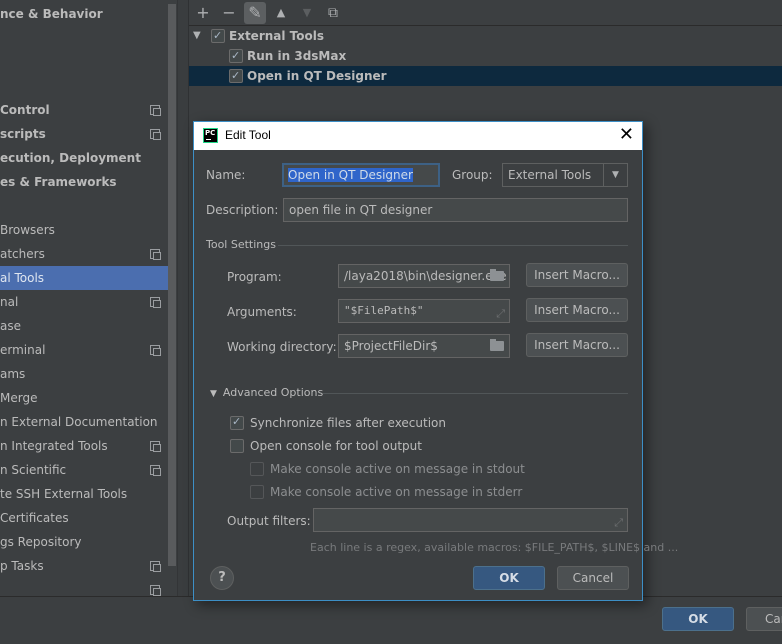  What do you see at coordinates (565, 175) in the screenshot?
I see `group-combobox: External Tools ▼` at bounding box center [565, 175].